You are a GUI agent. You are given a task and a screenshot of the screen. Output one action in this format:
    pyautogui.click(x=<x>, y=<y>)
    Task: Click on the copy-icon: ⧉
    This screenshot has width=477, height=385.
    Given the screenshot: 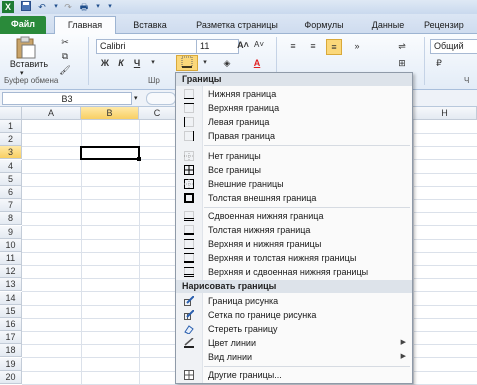 What is the action you would take?
    pyautogui.click(x=65, y=56)
    